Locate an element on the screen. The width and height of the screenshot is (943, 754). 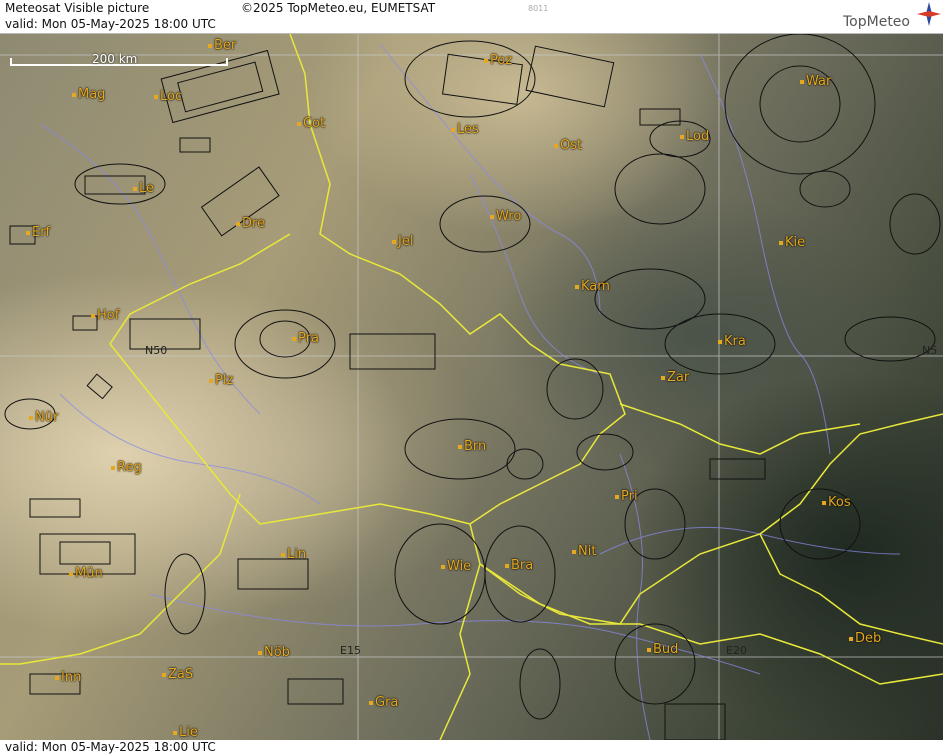
city-mun: Mün is located at coordinates (86, 574).